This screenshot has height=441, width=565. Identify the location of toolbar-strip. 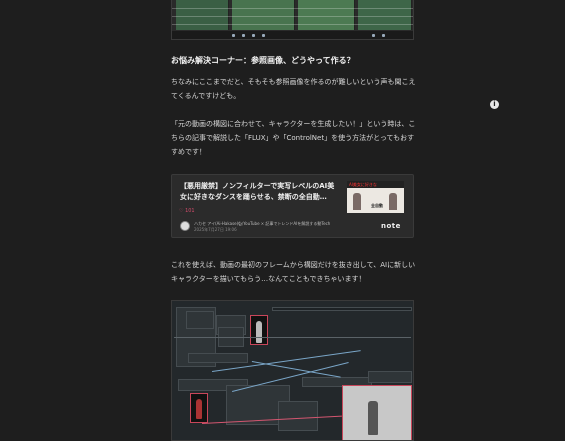
(292, 35).